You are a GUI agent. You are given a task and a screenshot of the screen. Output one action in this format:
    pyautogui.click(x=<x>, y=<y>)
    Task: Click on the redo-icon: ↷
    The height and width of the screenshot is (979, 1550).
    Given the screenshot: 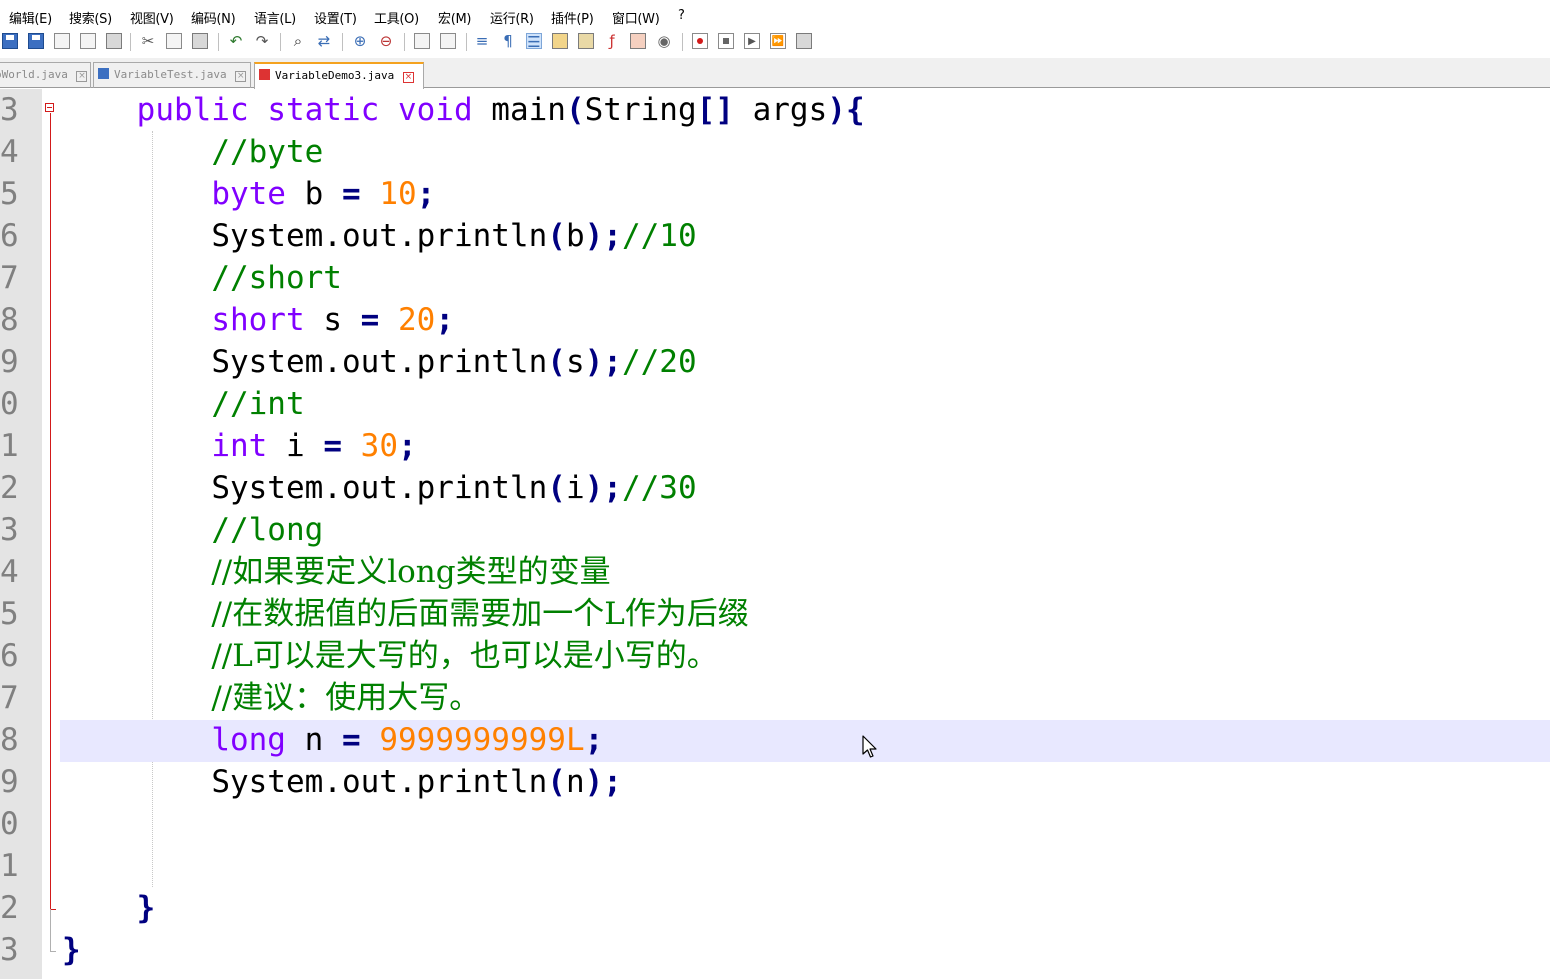 What is the action you would take?
    pyautogui.click(x=262, y=41)
    